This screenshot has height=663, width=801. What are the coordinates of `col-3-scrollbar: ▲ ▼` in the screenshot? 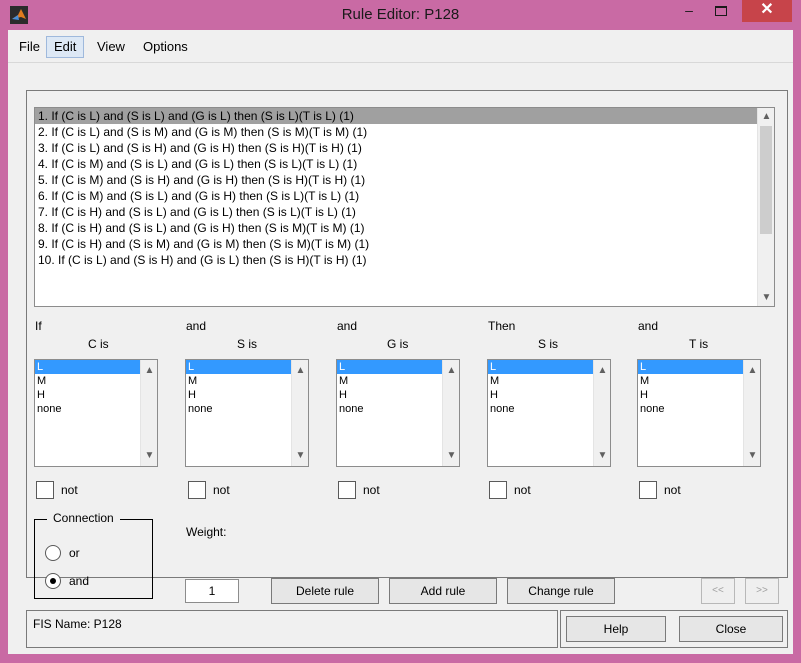 It's located at (450, 413).